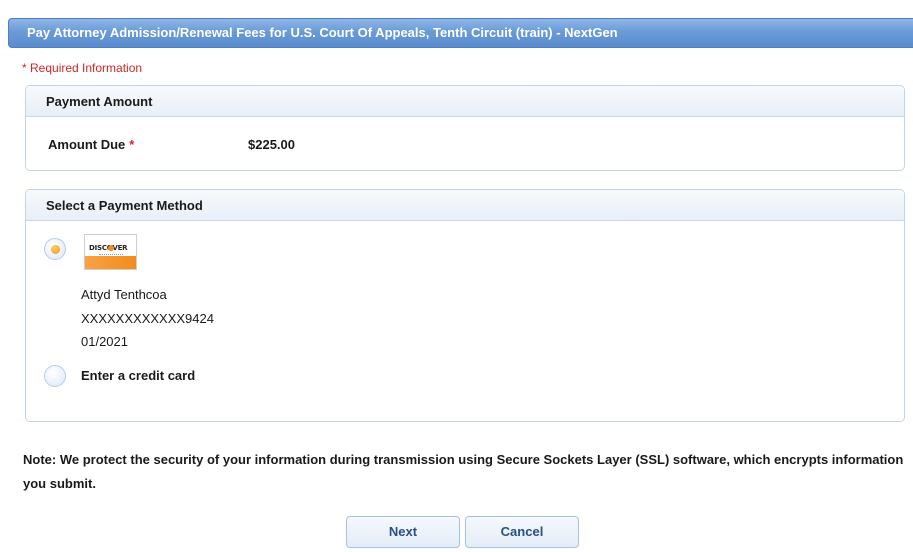 The width and height of the screenshot is (913, 552). I want to click on card-masked-number: XXXXXXXXXXXX9424, so click(147, 318).